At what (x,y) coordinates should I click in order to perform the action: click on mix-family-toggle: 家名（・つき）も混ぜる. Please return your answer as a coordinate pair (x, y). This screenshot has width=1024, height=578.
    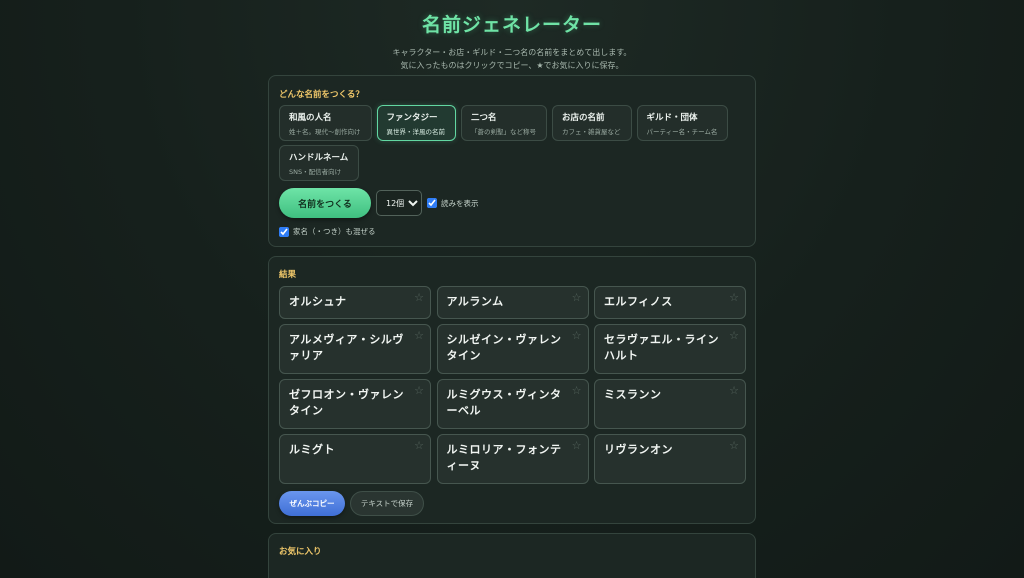
    Looking at the image, I should click on (327, 231).